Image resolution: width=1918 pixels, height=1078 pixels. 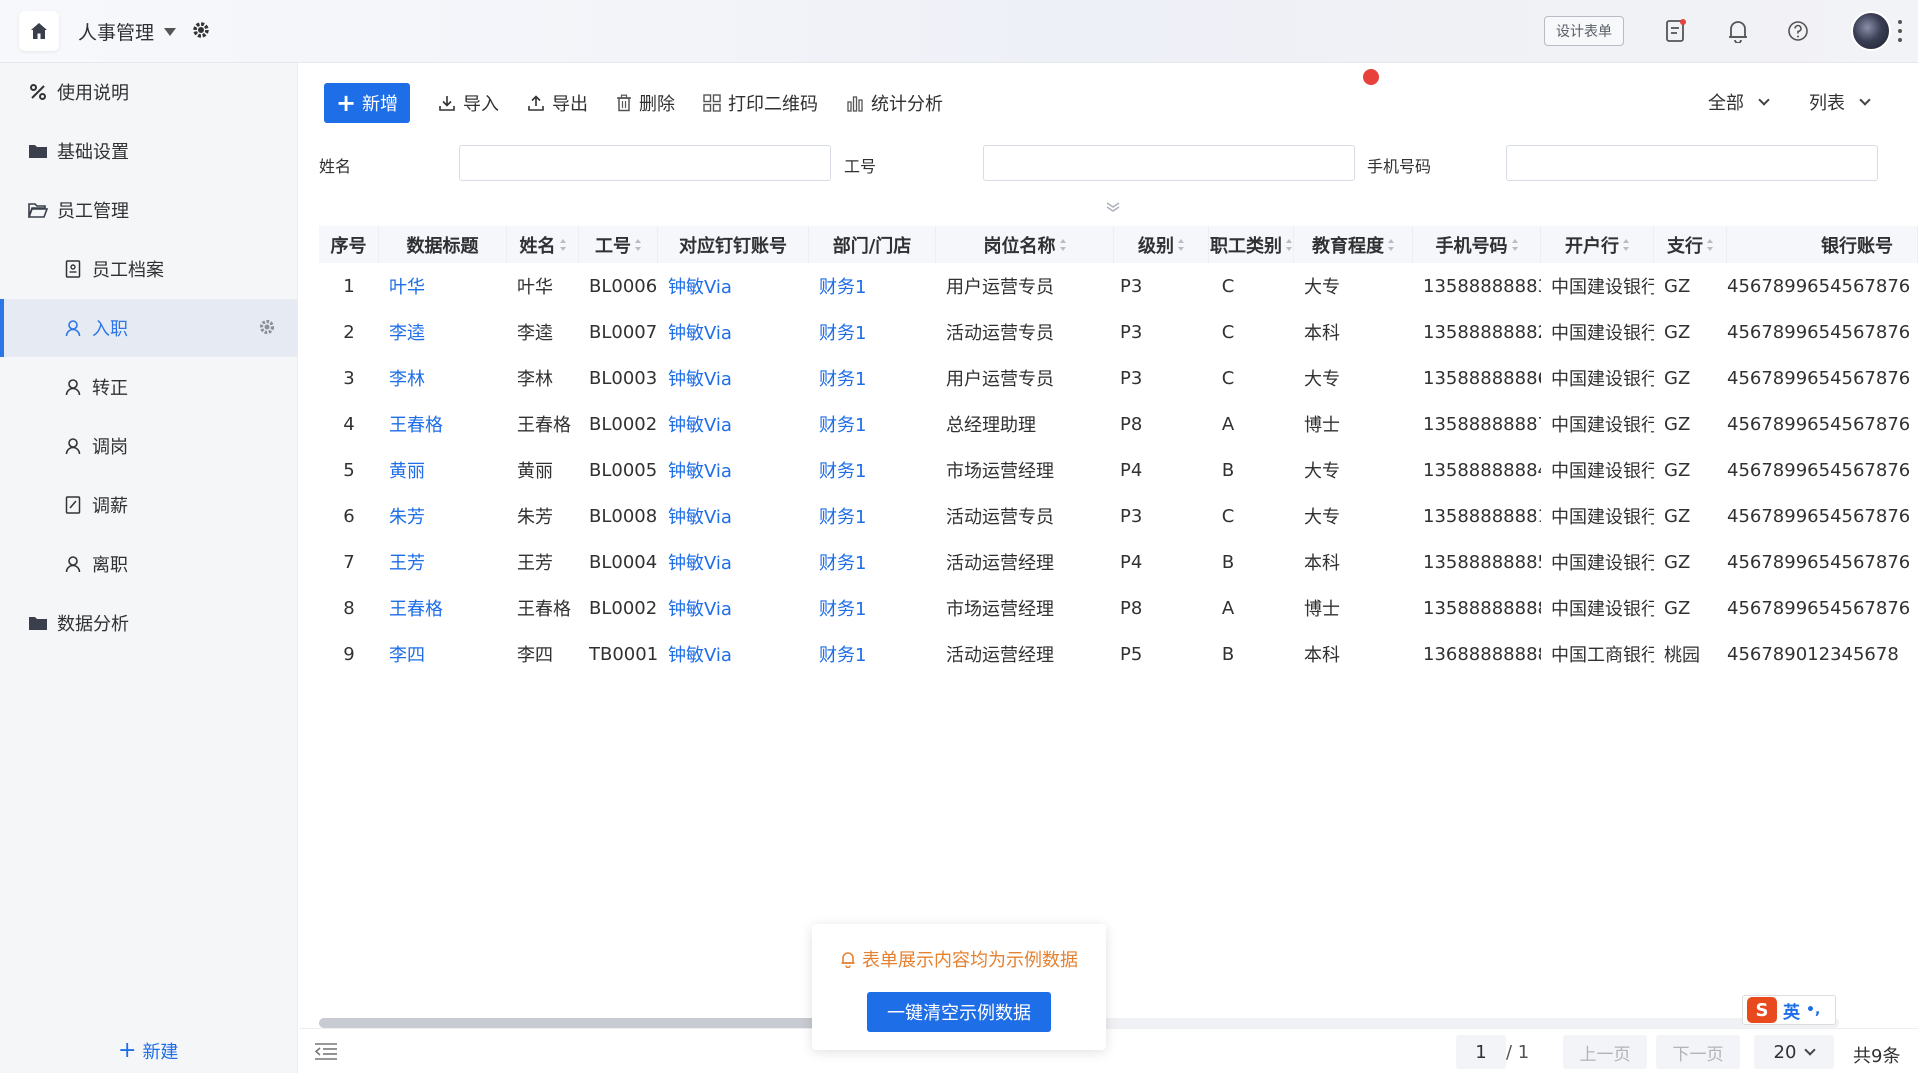 What do you see at coordinates (544, 425) in the screenshot?
I see `table-cell: 王春格` at bounding box center [544, 425].